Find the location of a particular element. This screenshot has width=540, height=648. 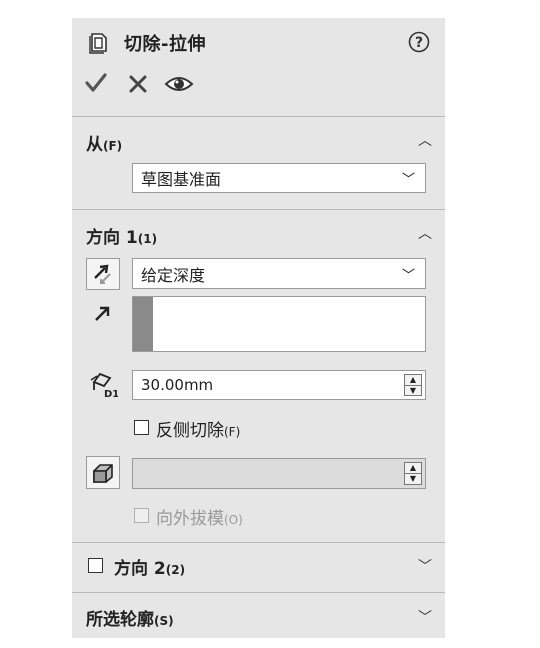

help-icon: ? is located at coordinates (419, 44).